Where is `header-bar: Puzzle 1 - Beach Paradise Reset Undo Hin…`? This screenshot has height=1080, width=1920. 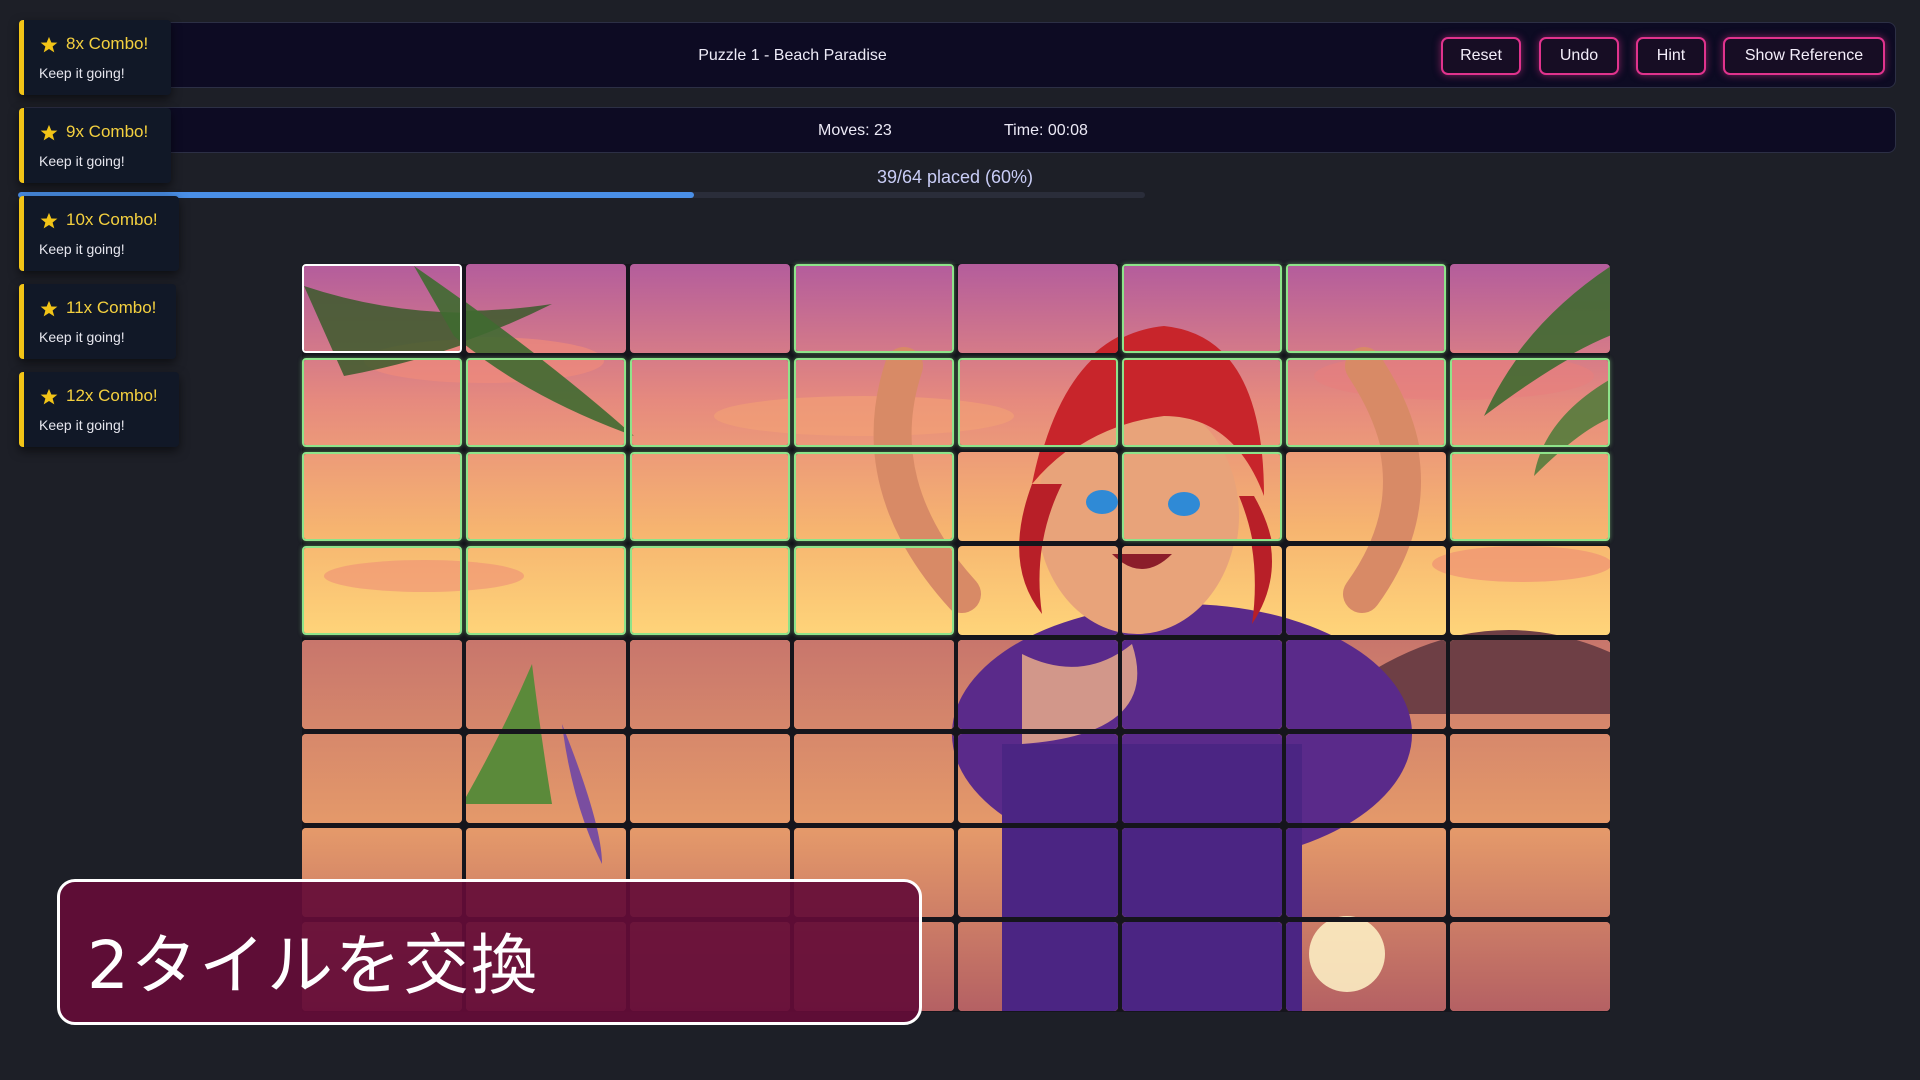
header-bar: Puzzle 1 - Beach Paradise Reset Undo Hin… is located at coordinates (958, 55).